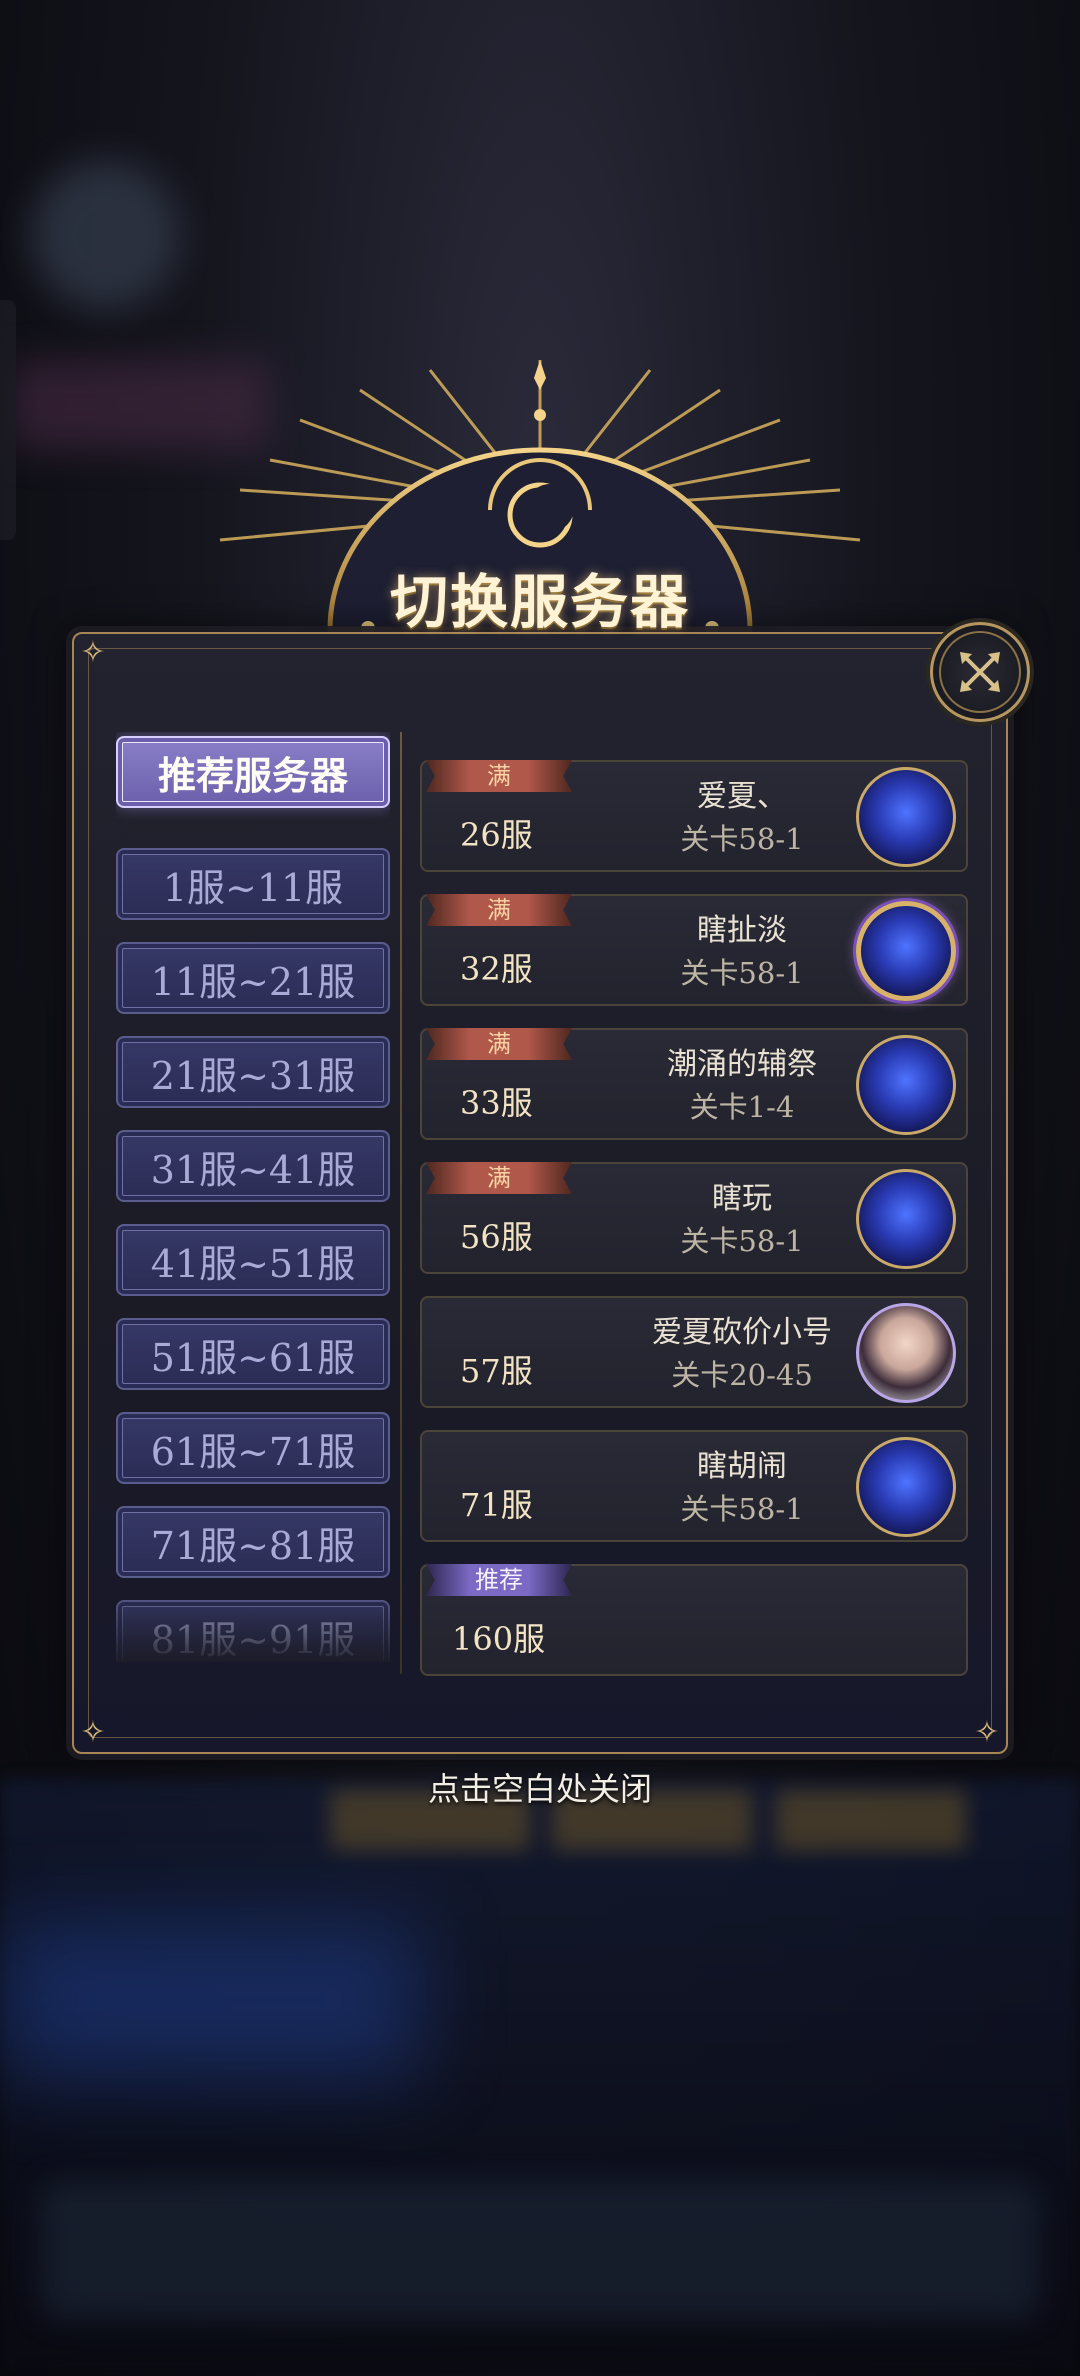 The width and height of the screenshot is (1080, 2376). What do you see at coordinates (694, 950) in the screenshot?
I see `server-card: 满 32服 瞎扯淡 关卡58-1` at bounding box center [694, 950].